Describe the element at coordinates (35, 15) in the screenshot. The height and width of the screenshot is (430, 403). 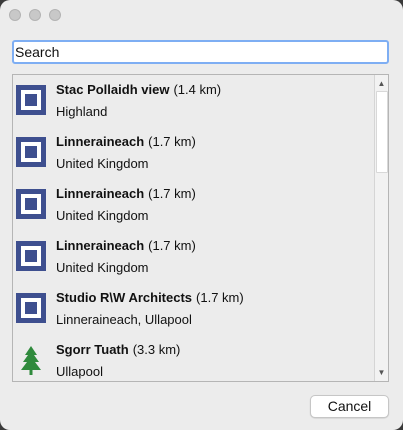
I see `minimize-window-button` at that location.